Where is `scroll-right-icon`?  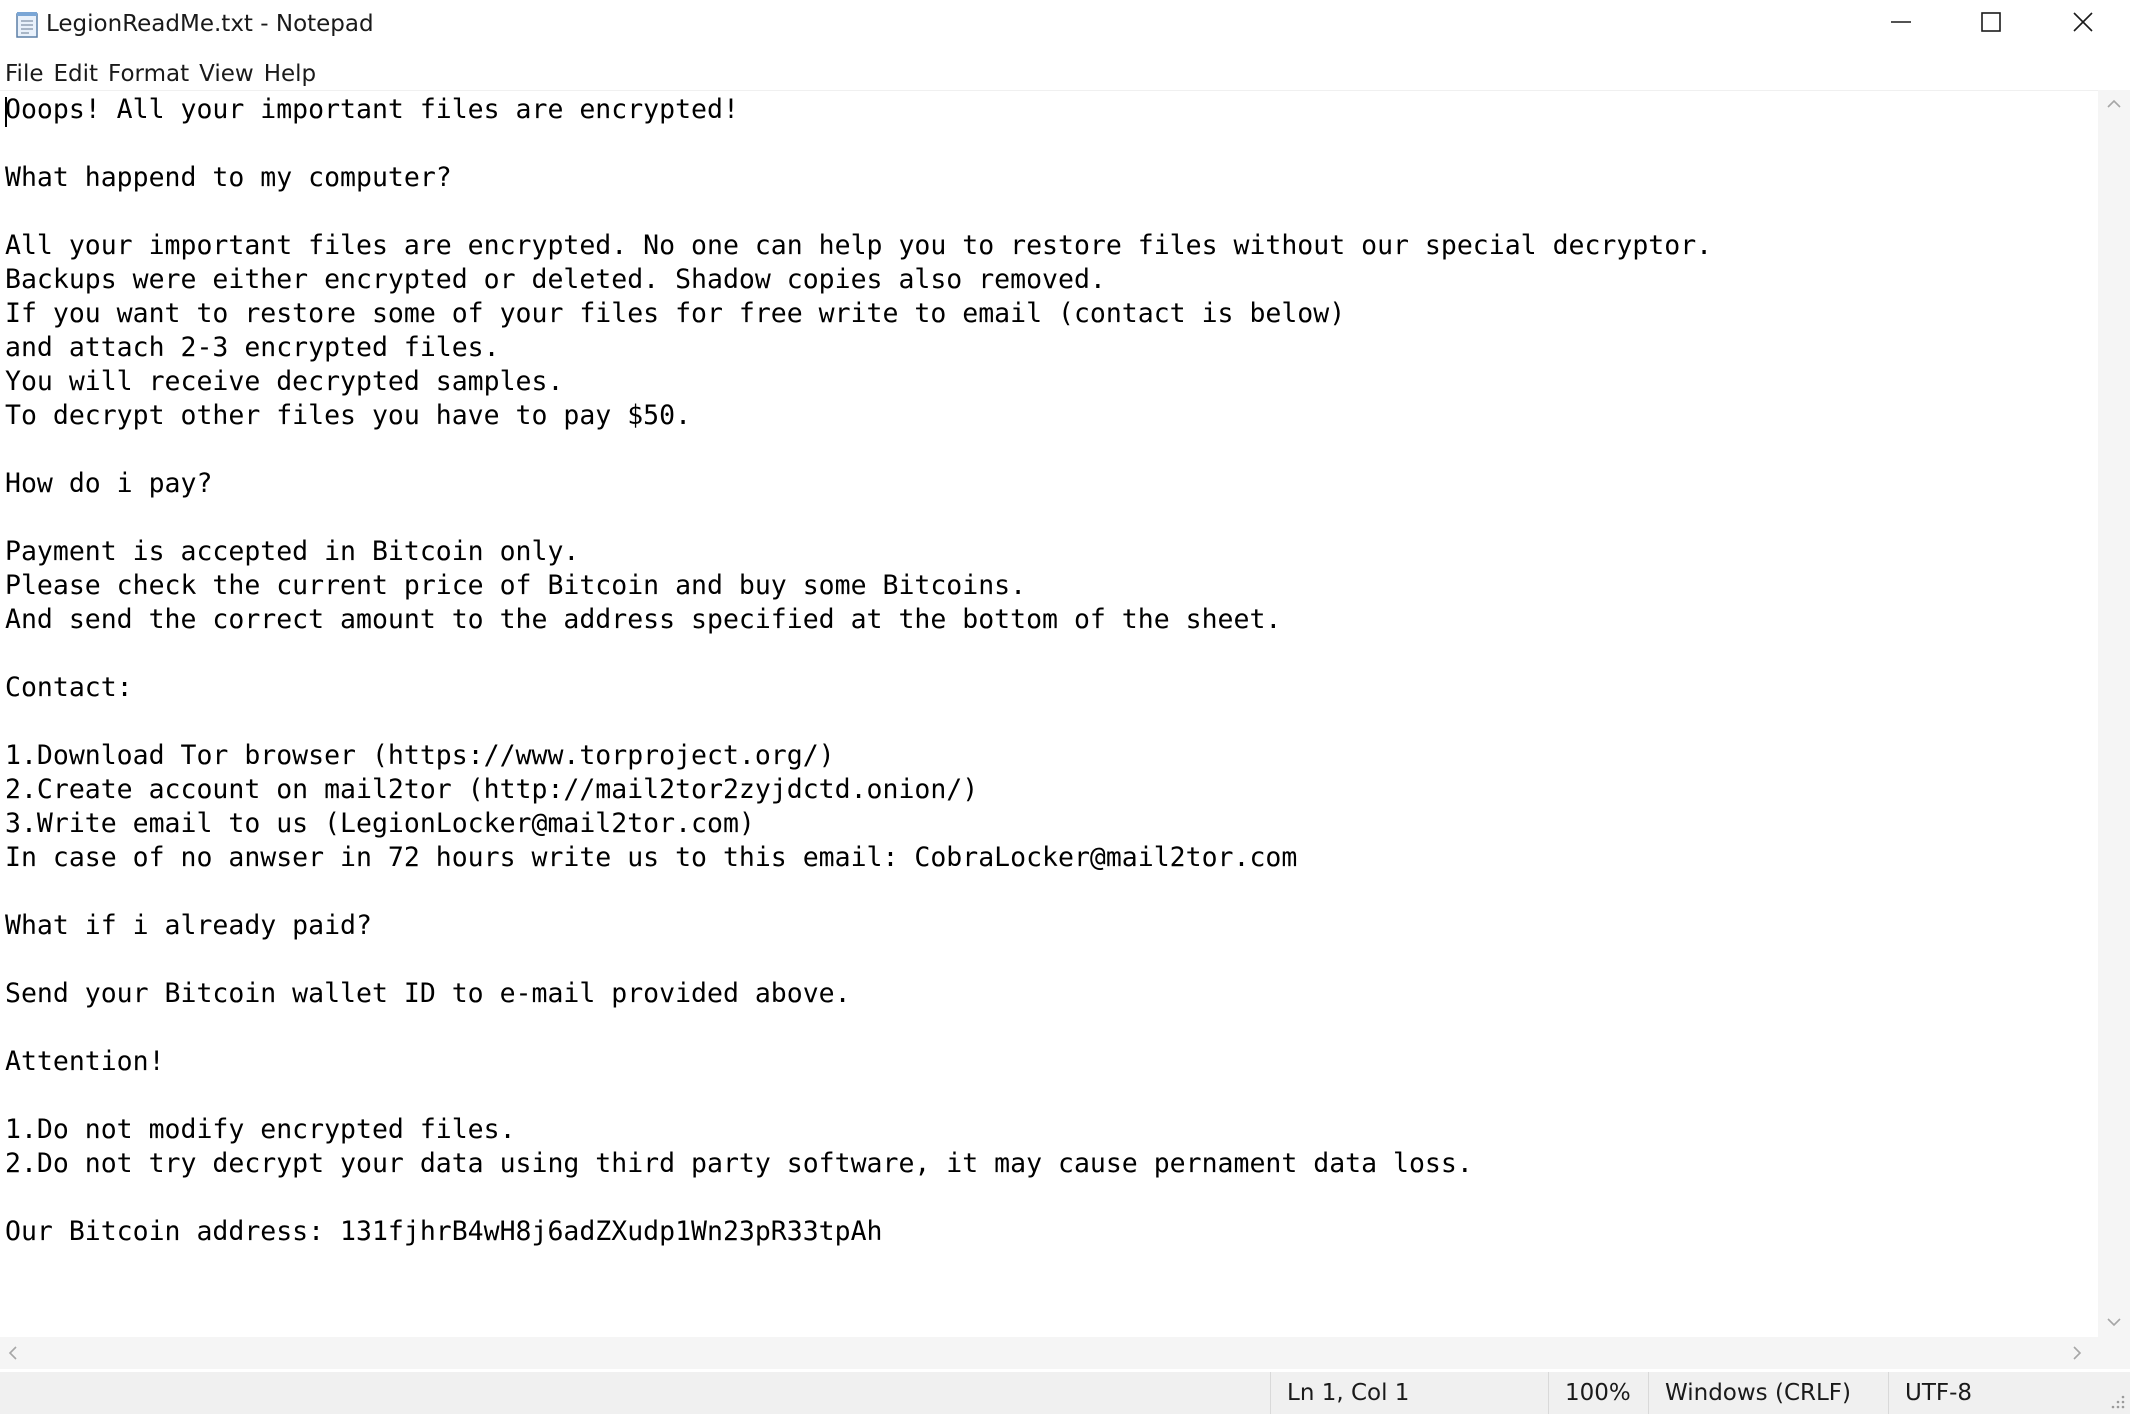 scroll-right-icon is located at coordinates (2077, 1354).